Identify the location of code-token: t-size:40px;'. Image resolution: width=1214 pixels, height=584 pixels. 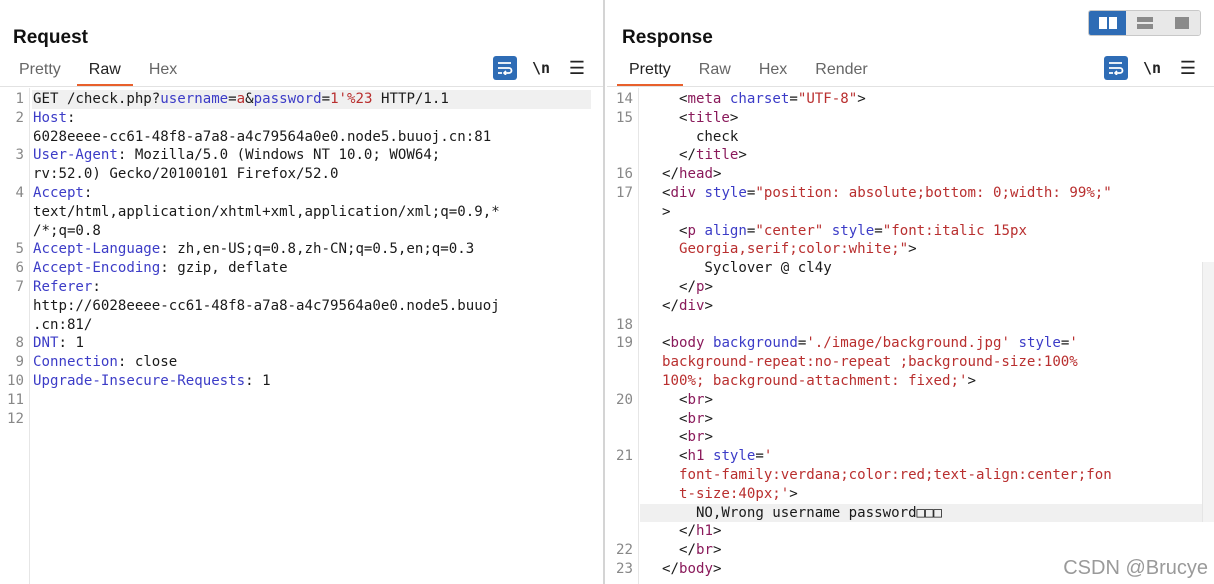
(726, 493).